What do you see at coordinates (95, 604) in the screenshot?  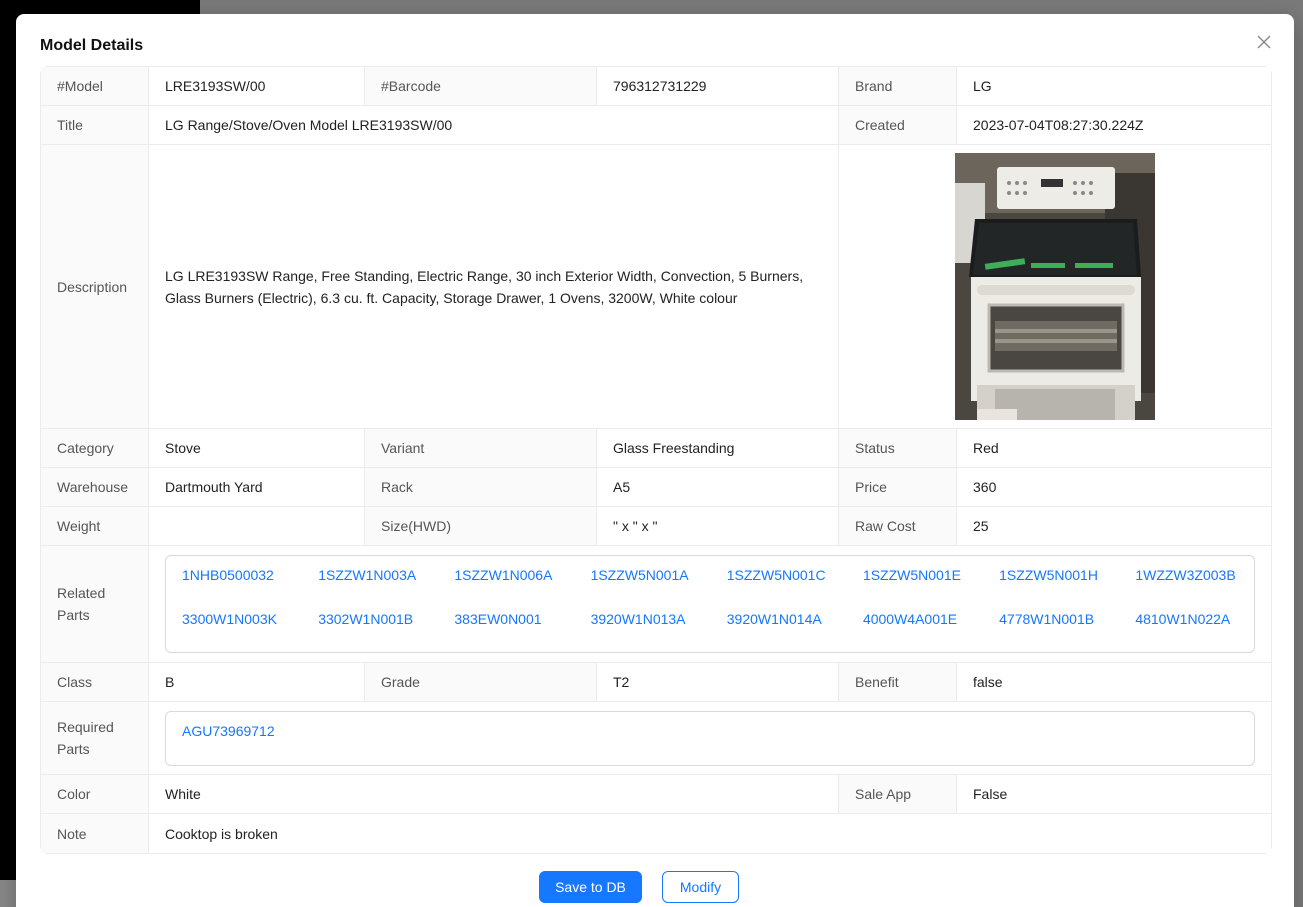 I see `related-parts-label: Related Parts` at bounding box center [95, 604].